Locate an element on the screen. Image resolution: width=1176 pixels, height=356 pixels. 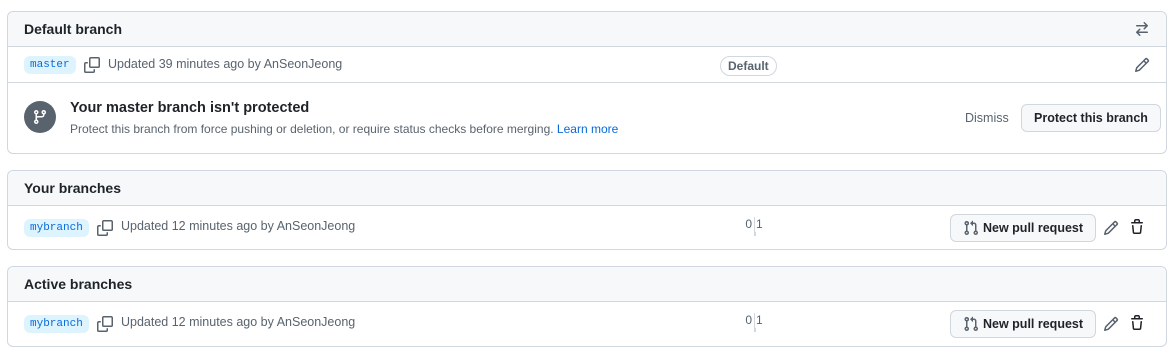
protect-title: Your master branch isn't protected is located at coordinates (190, 108).